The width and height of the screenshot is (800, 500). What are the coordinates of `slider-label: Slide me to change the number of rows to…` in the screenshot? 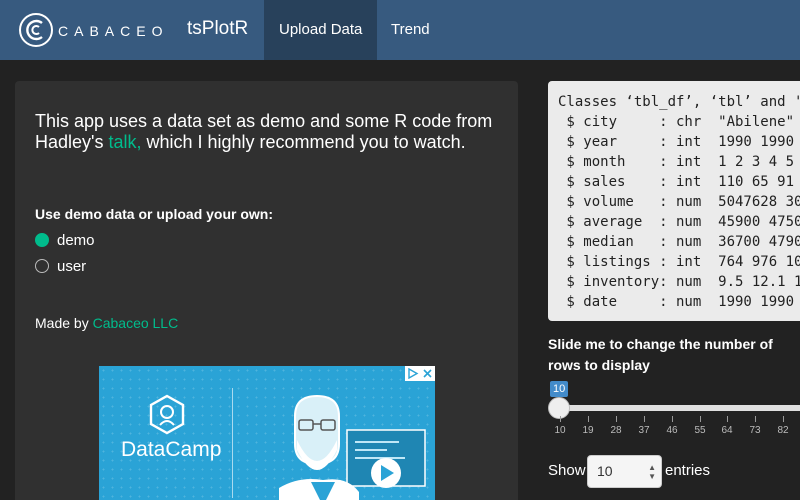 It's located at (660, 354).